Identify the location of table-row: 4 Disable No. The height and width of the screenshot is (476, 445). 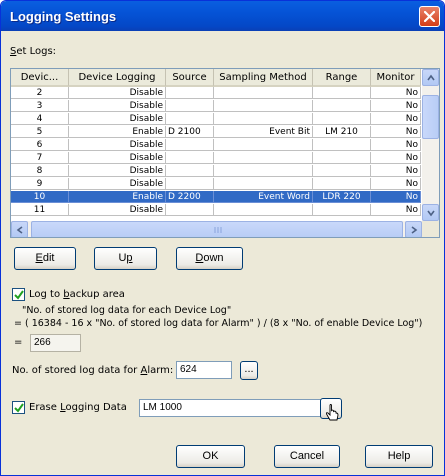
(216, 119).